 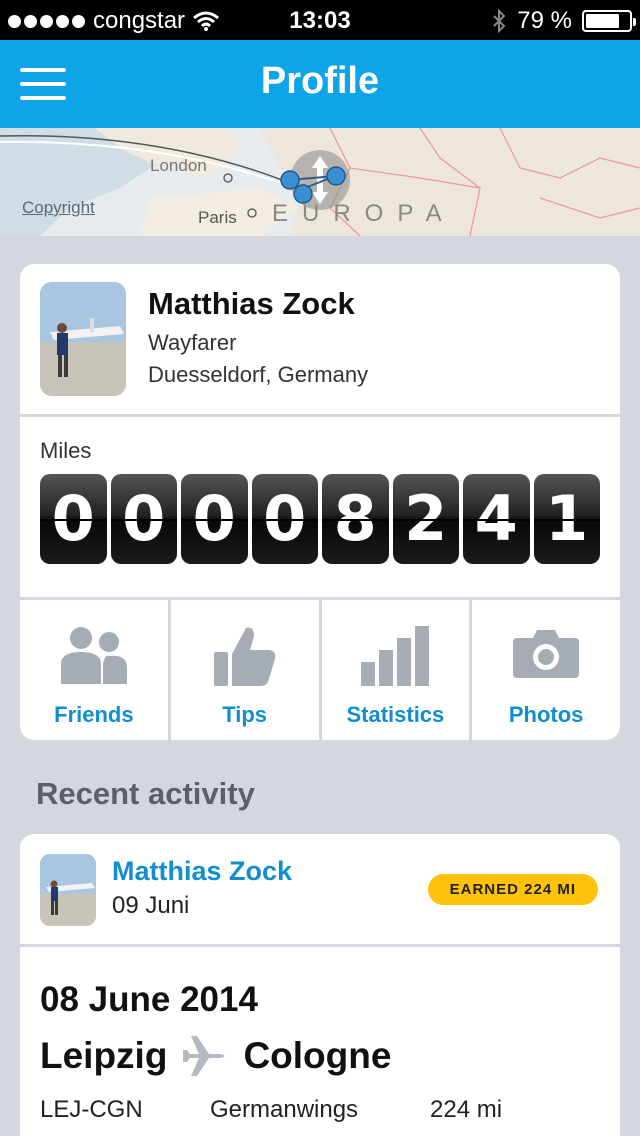 I want to click on flight-distance: 224 mi, so click(x=466, y=1109).